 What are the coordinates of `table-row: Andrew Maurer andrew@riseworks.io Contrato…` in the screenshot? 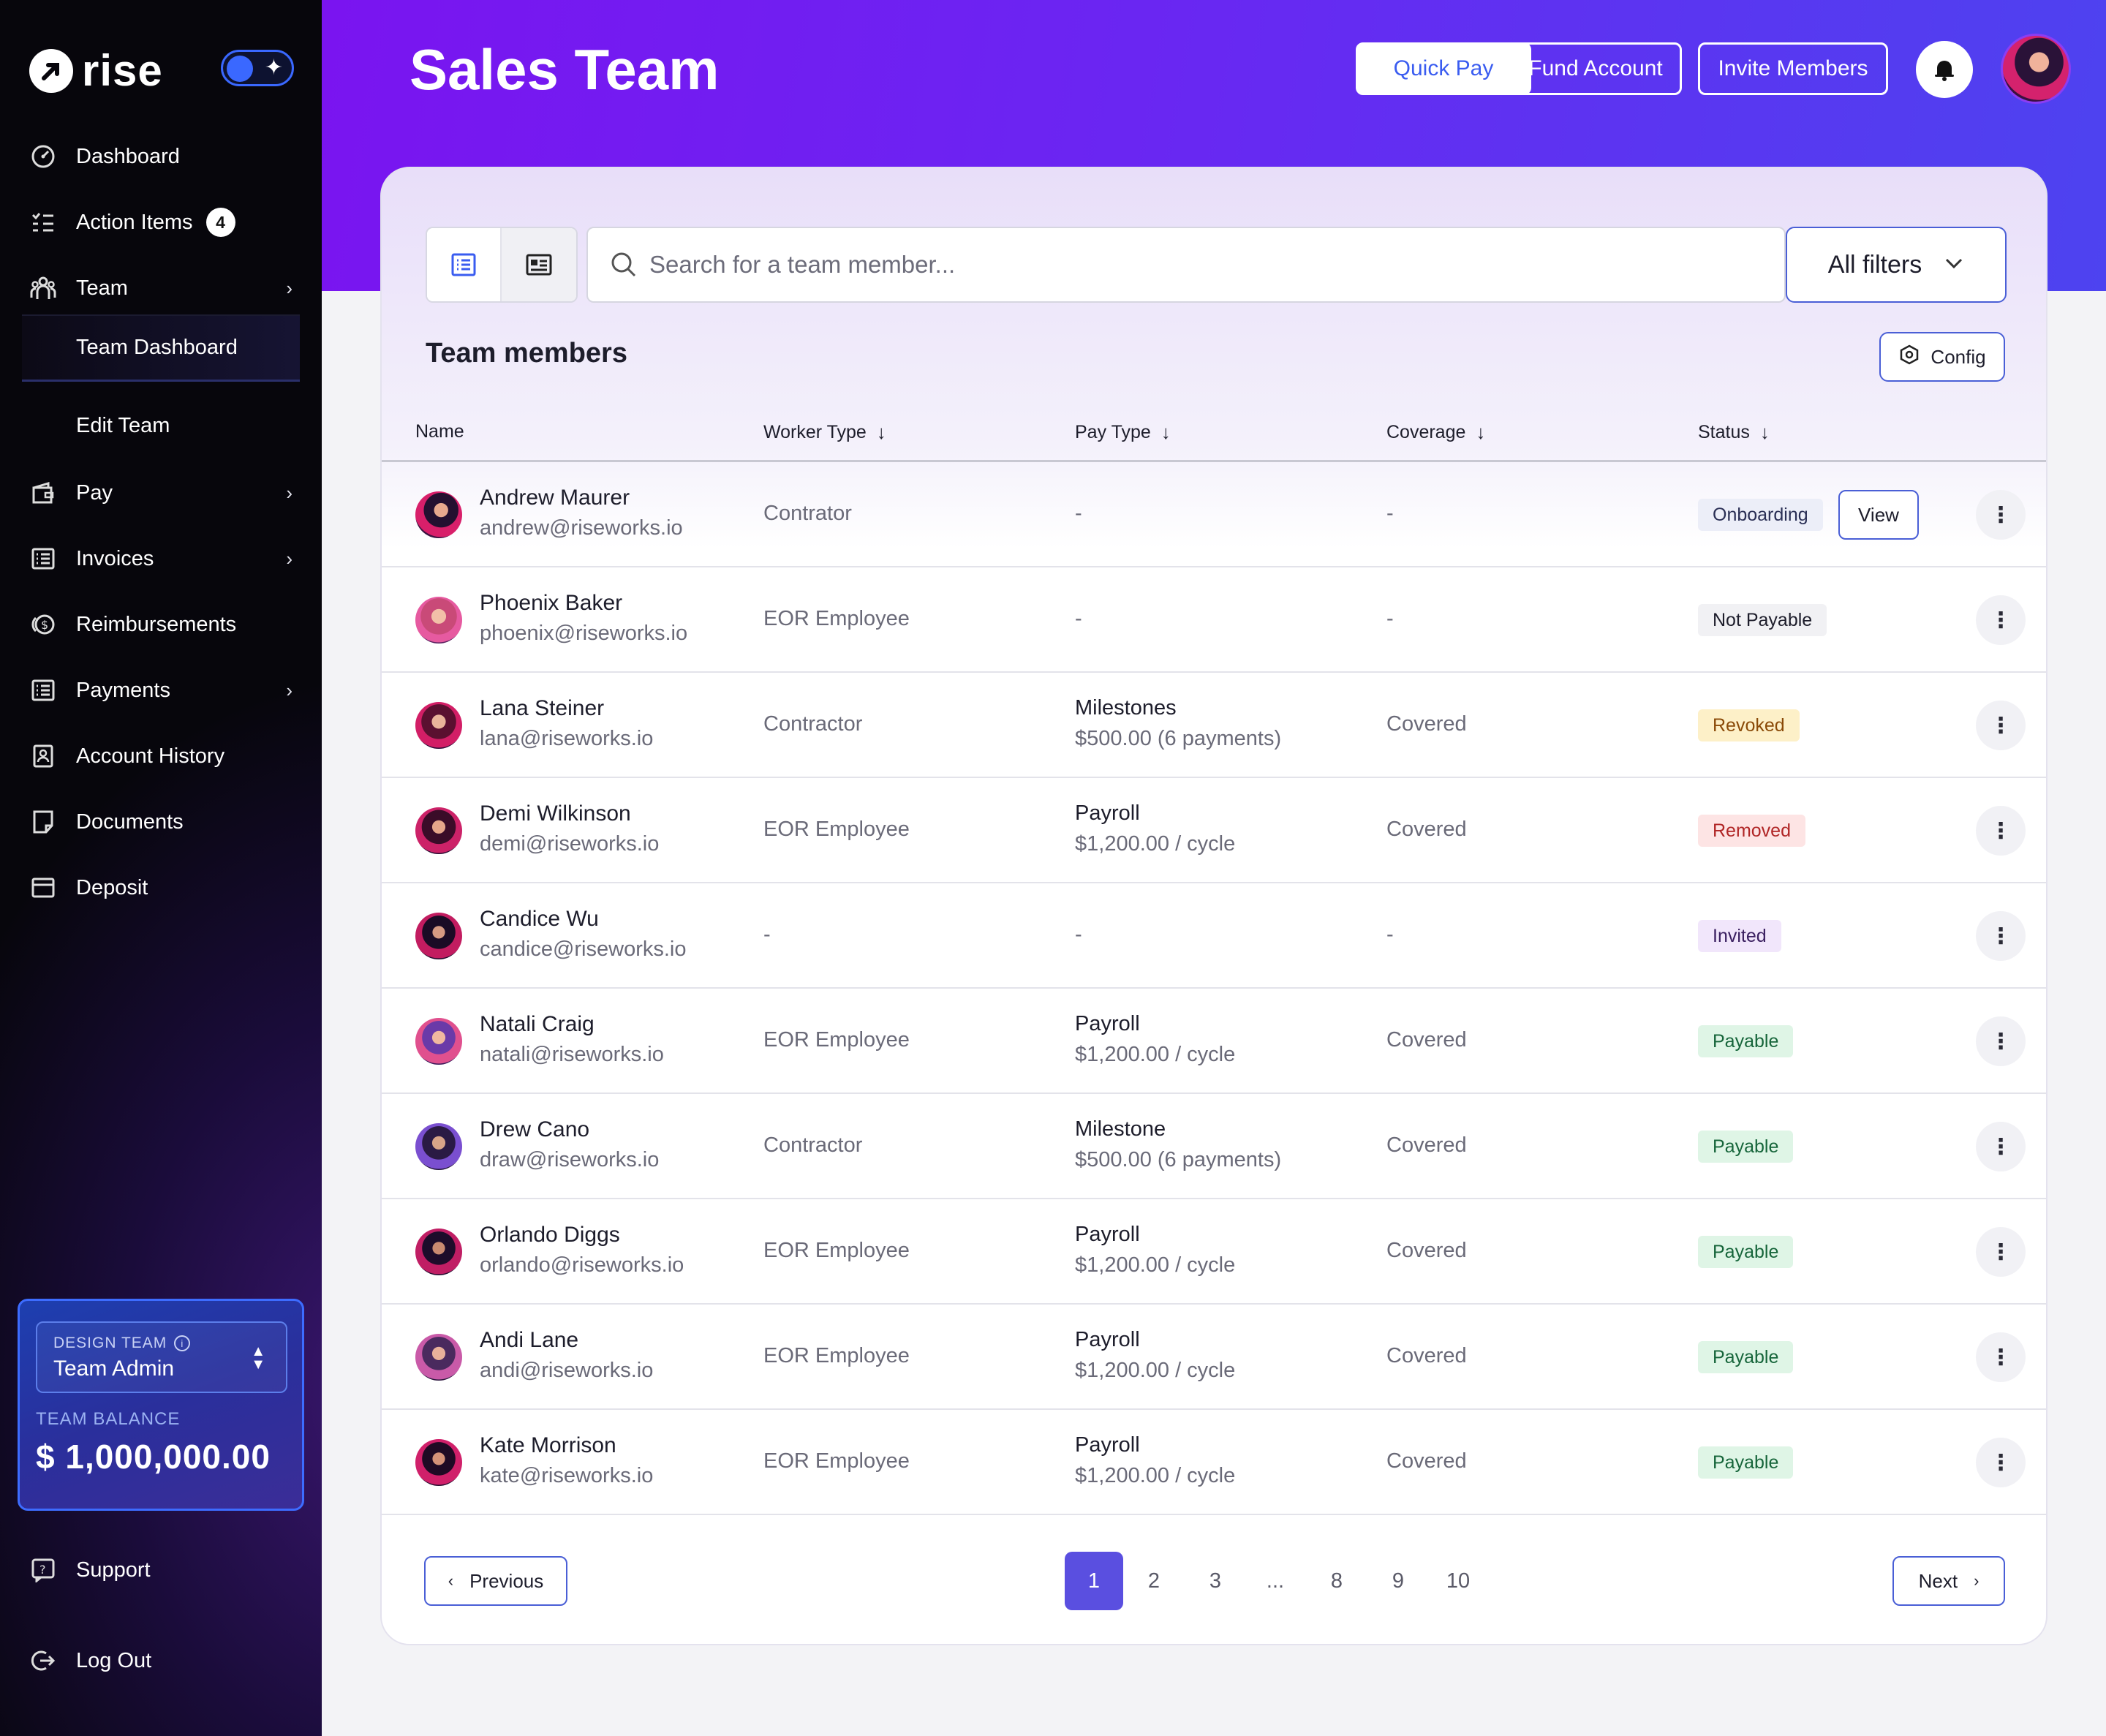 It's located at (1214, 514).